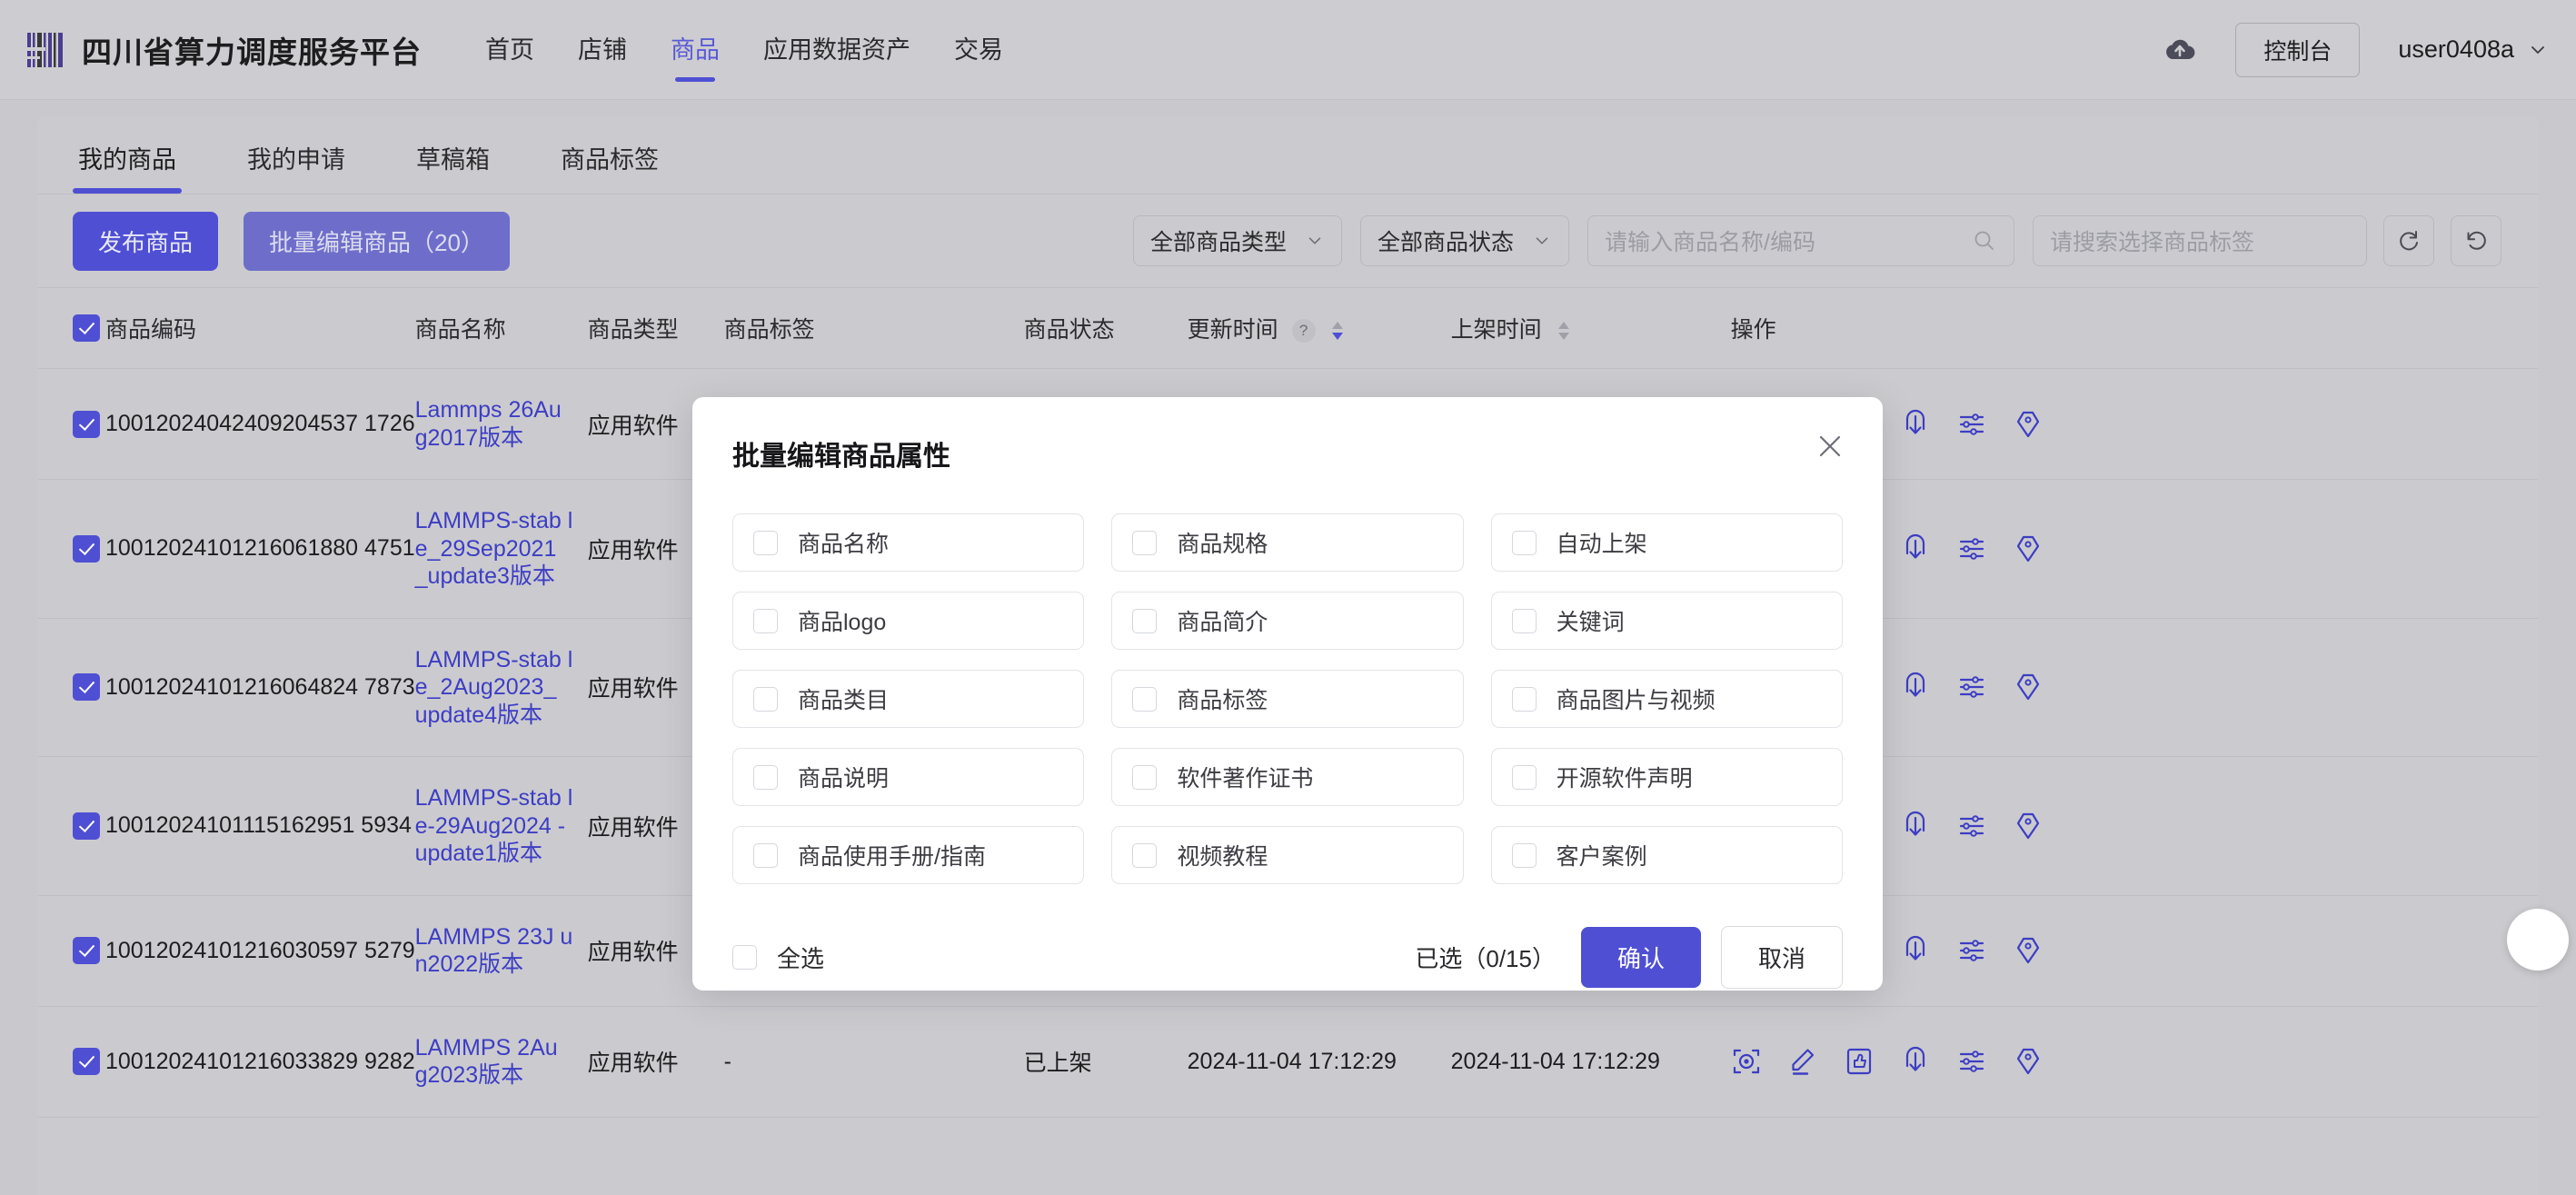 The image size is (2576, 1195). Describe the element at coordinates (377, 241) in the screenshot. I see `batch-edit-products-button: 批量编辑商品（20）` at that location.